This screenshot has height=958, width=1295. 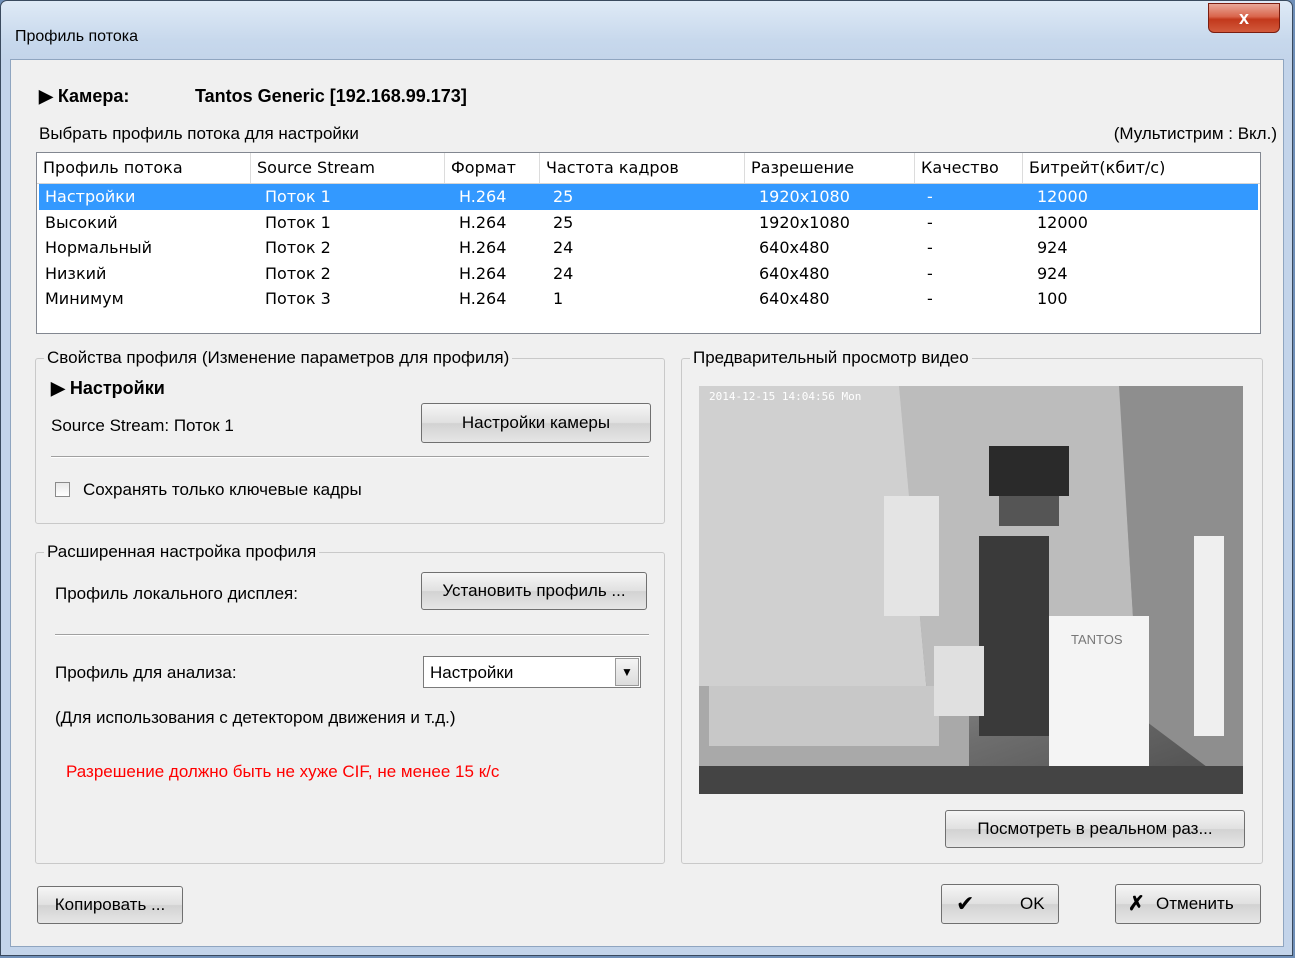 What do you see at coordinates (830, 168) in the screenshot?
I see `column-header-resolution: Разрешение` at bounding box center [830, 168].